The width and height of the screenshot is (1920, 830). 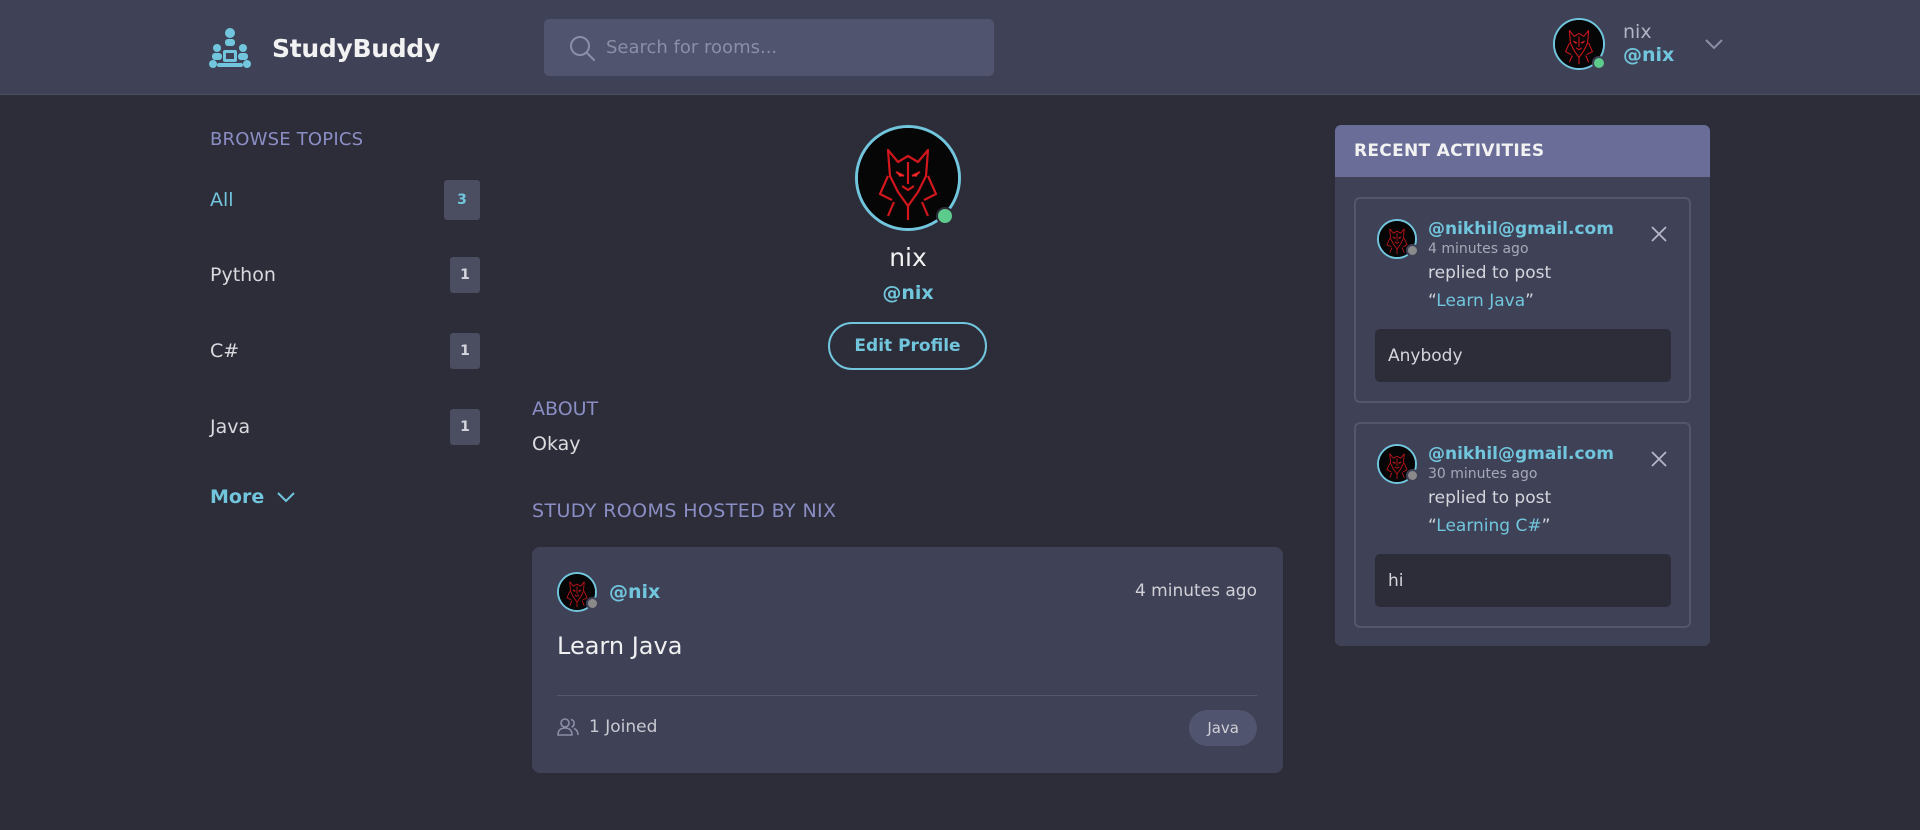 I want to click on activity-time: 4 minutes ago, so click(x=1478, y=249).